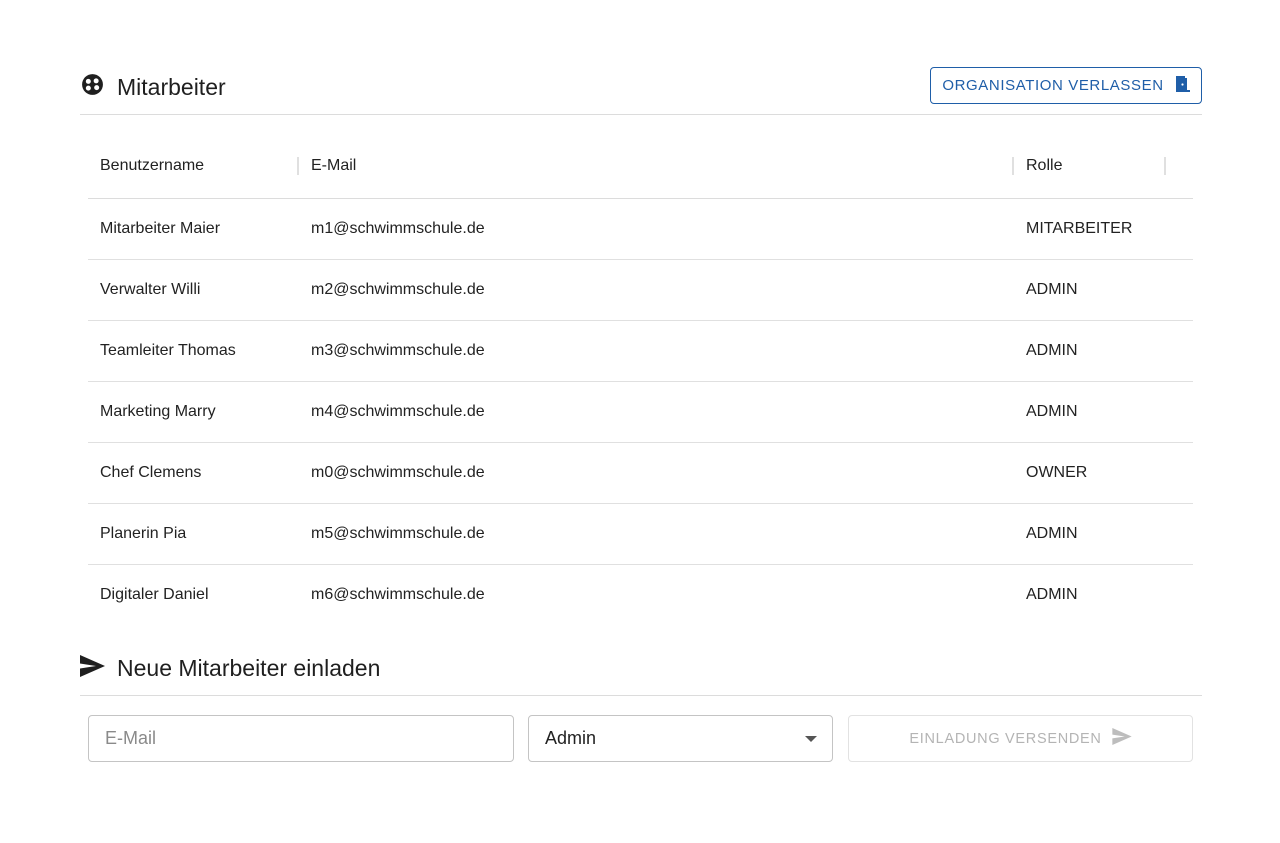  What do you see at coordinates (193, 229) in the screenshot?
I see `cell-username: Mitarbeiter Maier` at bounding box center [193, 229].